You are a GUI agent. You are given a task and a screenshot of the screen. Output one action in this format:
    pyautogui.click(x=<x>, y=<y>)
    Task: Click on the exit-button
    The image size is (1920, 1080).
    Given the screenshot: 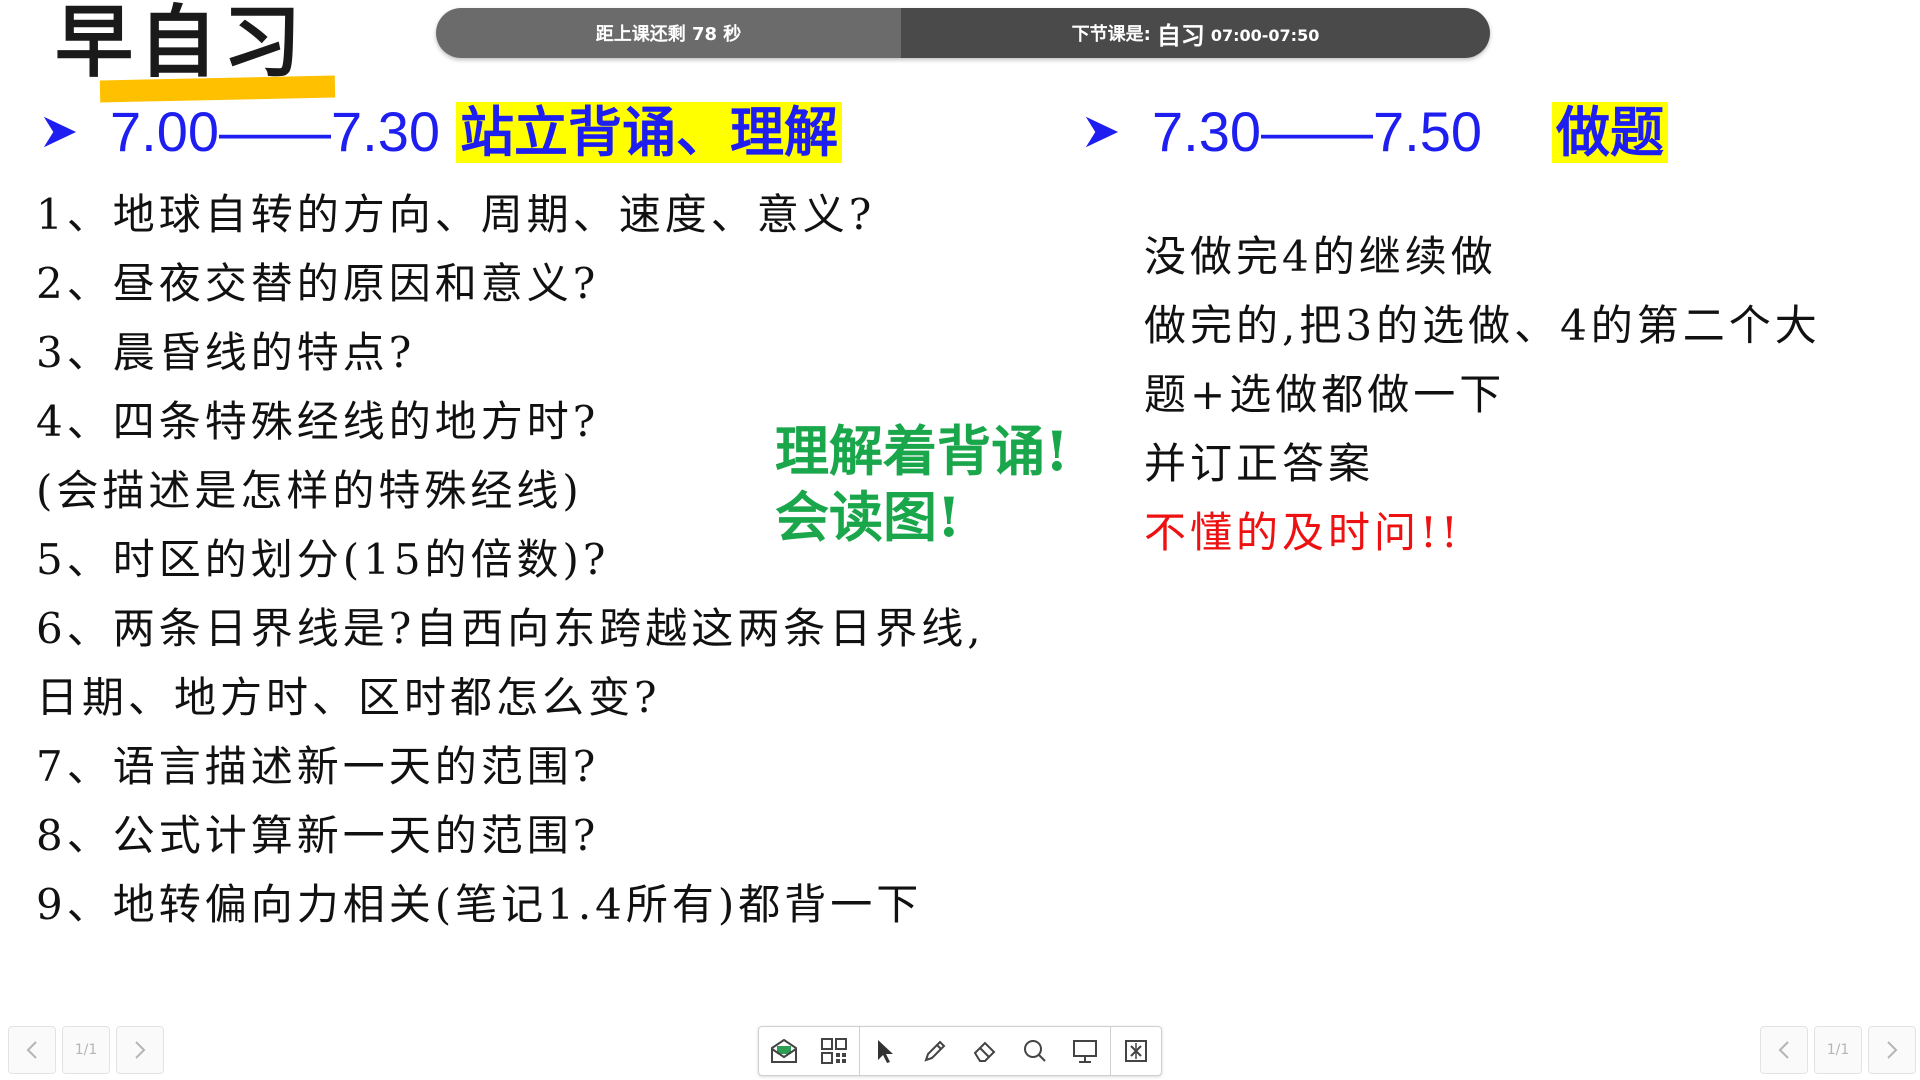 What is the action you would take?
    pyautogui.click(x=1136, y=1051)
    